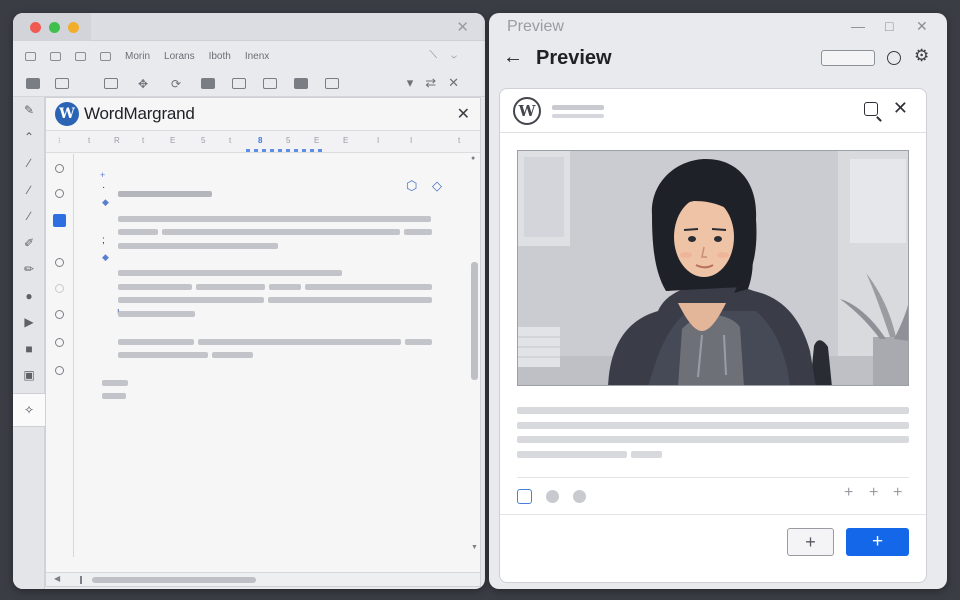 This screenshot has width=960, height=600. I want to click on hexagon-icon: ⬡, so click(411, 186).